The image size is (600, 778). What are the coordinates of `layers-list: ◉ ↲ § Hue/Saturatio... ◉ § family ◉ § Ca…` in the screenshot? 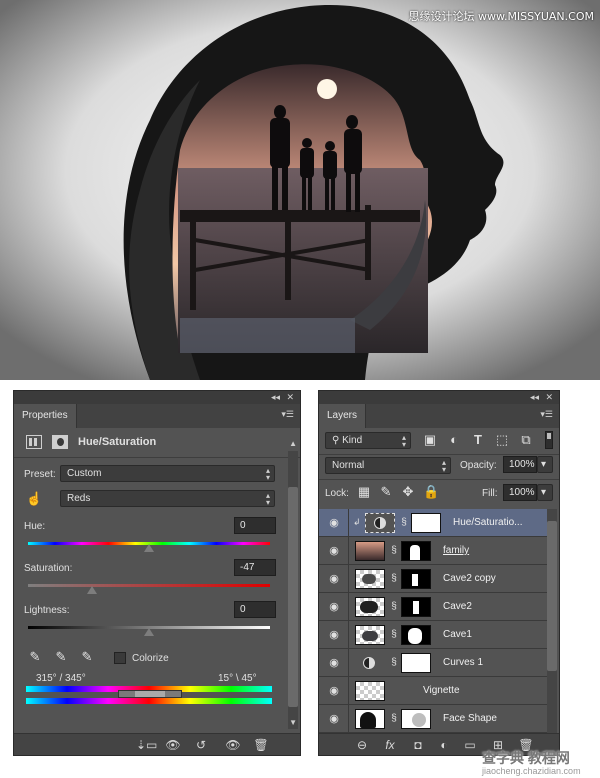 It's located at (439, 621).